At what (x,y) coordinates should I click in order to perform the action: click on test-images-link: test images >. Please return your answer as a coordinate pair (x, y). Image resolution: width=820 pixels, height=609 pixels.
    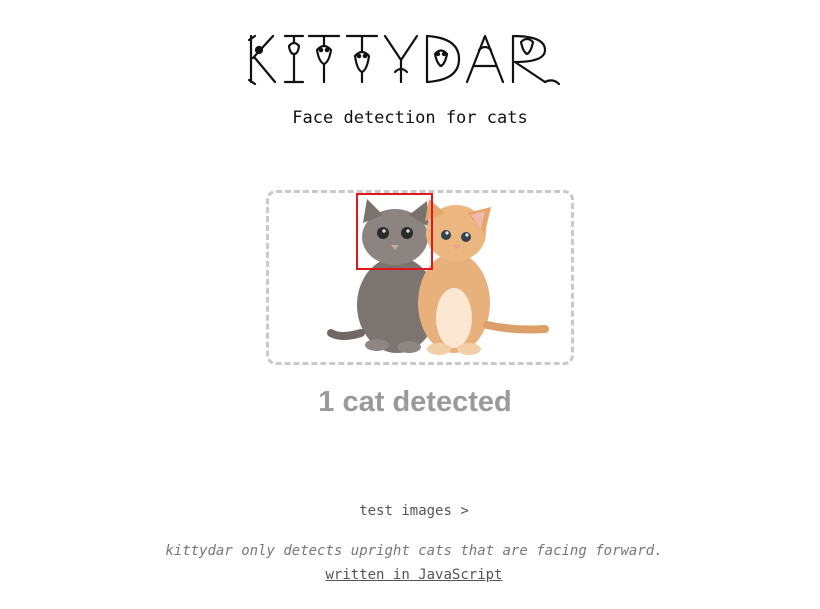
    Looking at the image, I should click on (410, 511).